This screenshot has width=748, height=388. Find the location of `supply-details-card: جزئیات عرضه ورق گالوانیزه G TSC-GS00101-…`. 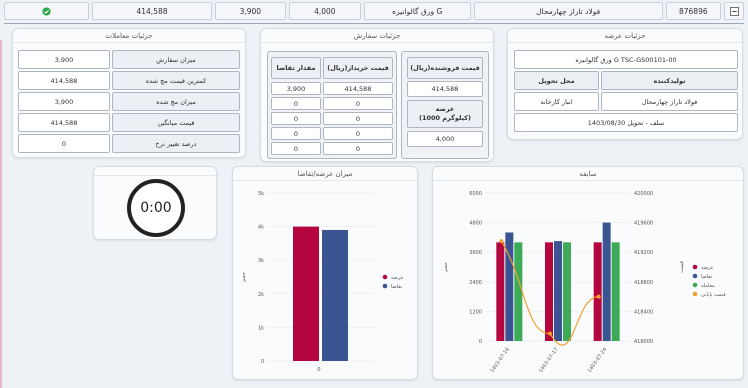

supply-details-card: جزئیات عرضه ورق گالوانیزه G TSC-GS00101-… is located at coordinates (625, 84).